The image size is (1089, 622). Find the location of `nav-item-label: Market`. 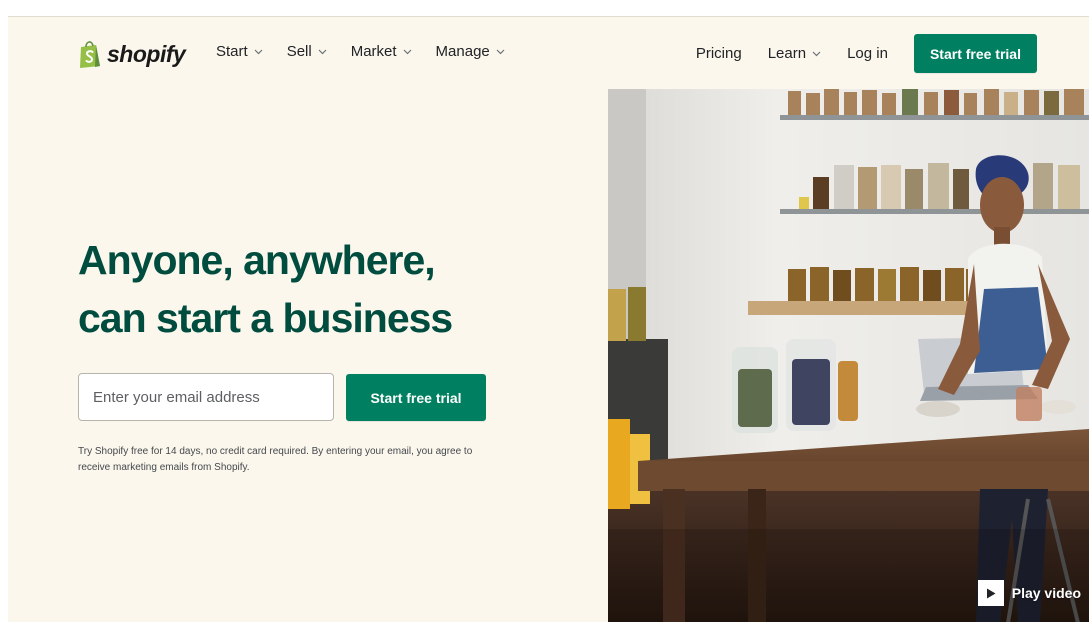

nav-item-label: Market is located at coordinates (373, 51).